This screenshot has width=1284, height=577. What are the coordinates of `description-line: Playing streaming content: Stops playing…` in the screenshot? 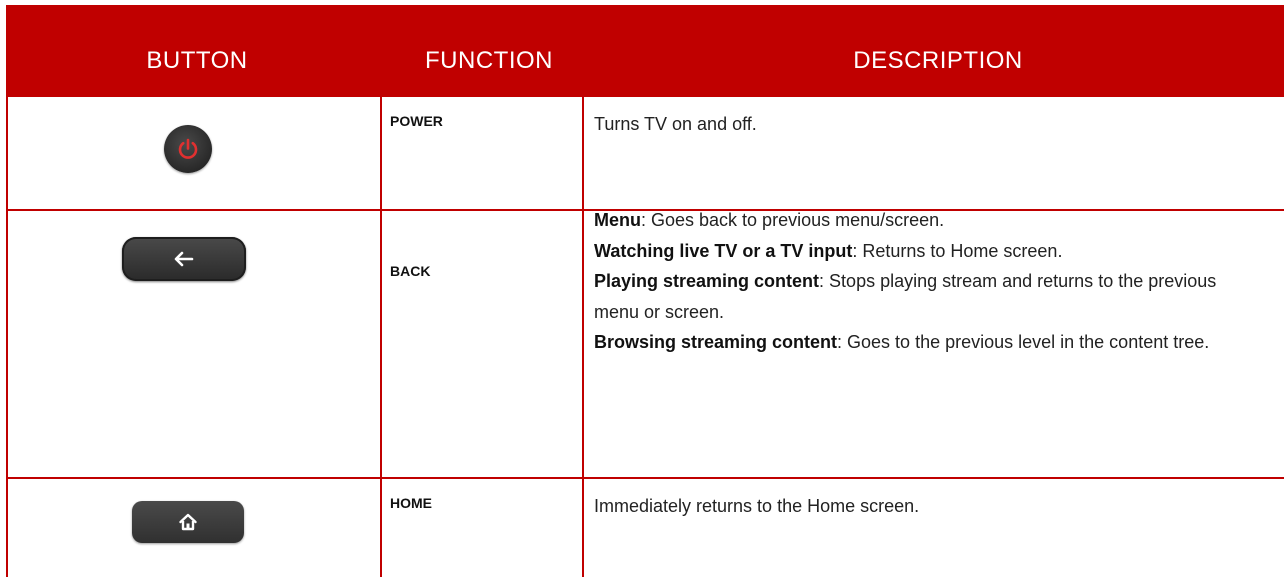 It's located at (905, 296).